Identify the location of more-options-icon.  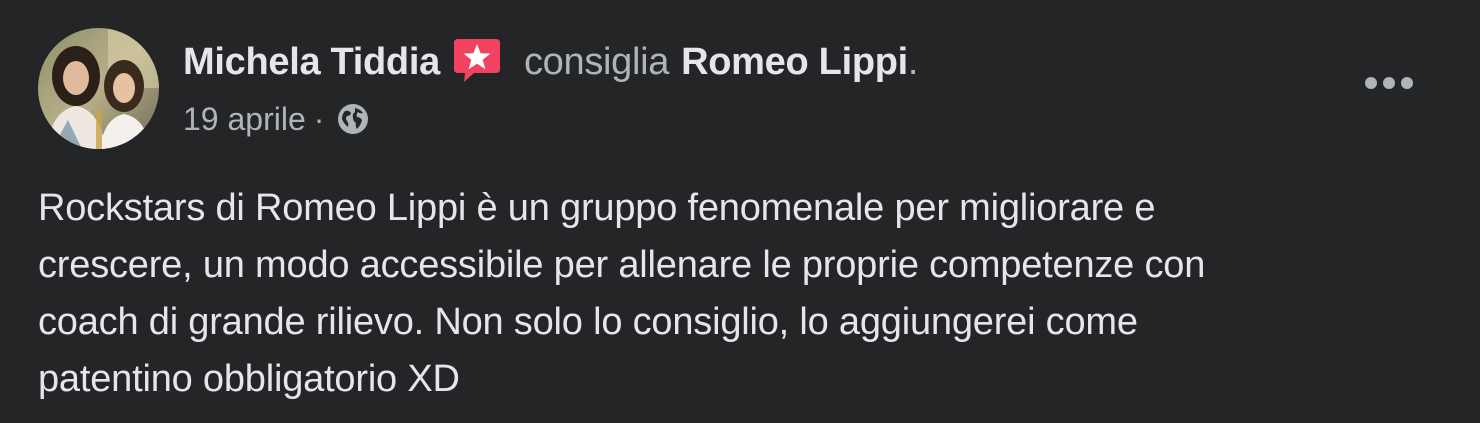
(1389, 83).